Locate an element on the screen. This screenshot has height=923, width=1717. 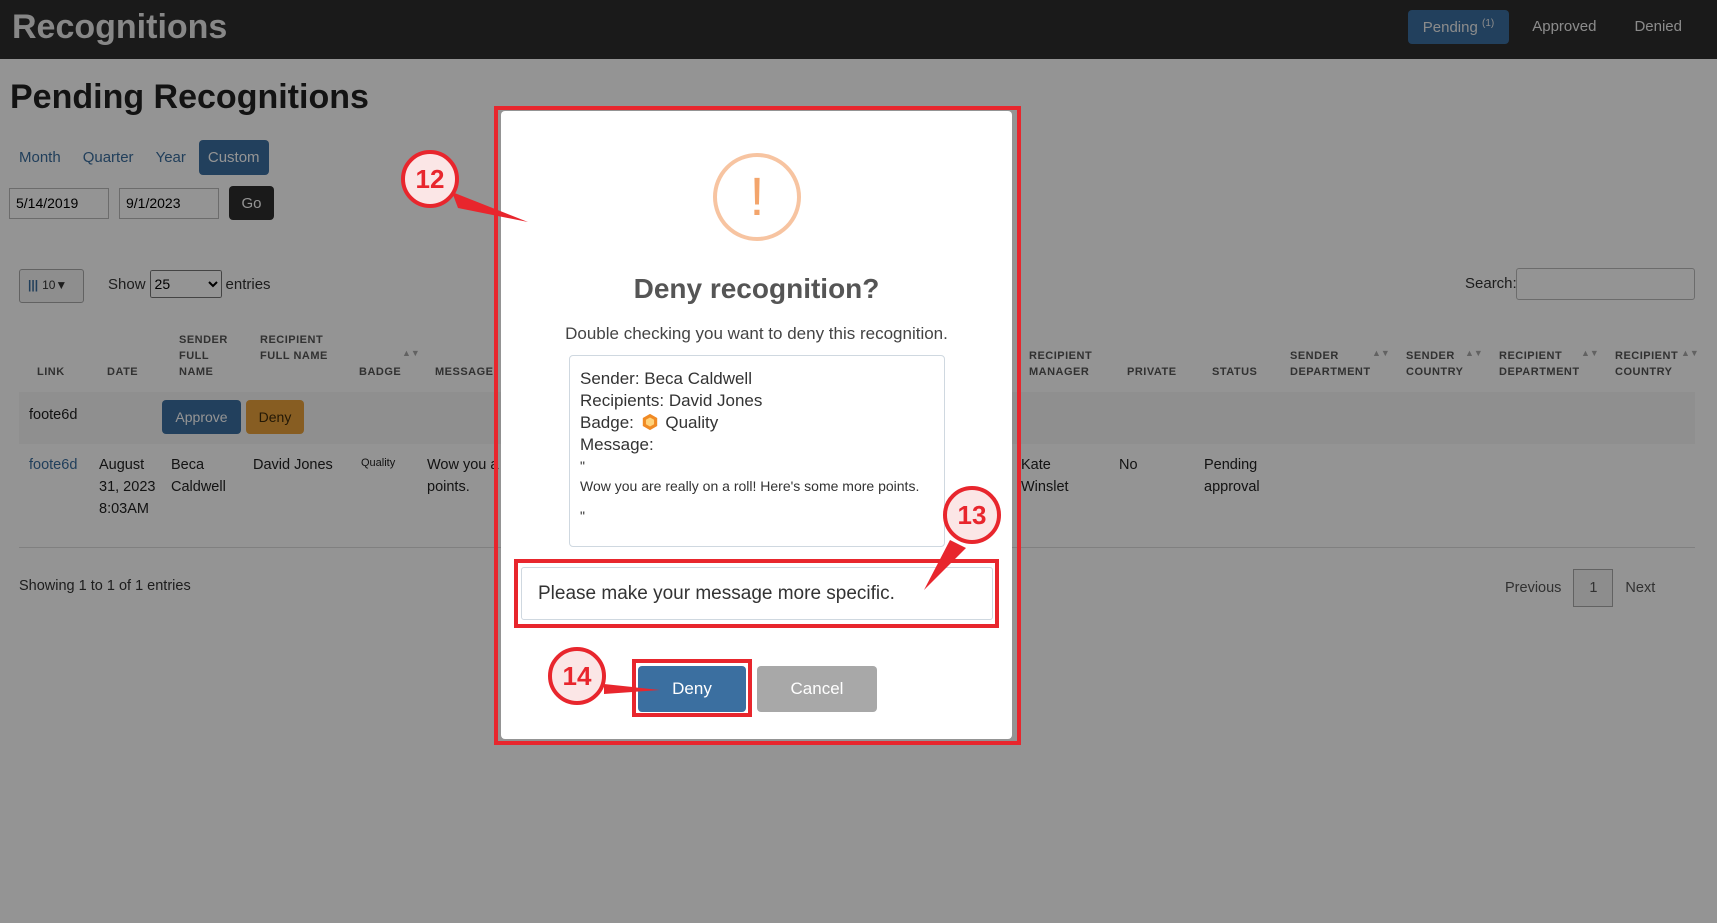
callout-14: 14 is located at coordinates (577, 676).